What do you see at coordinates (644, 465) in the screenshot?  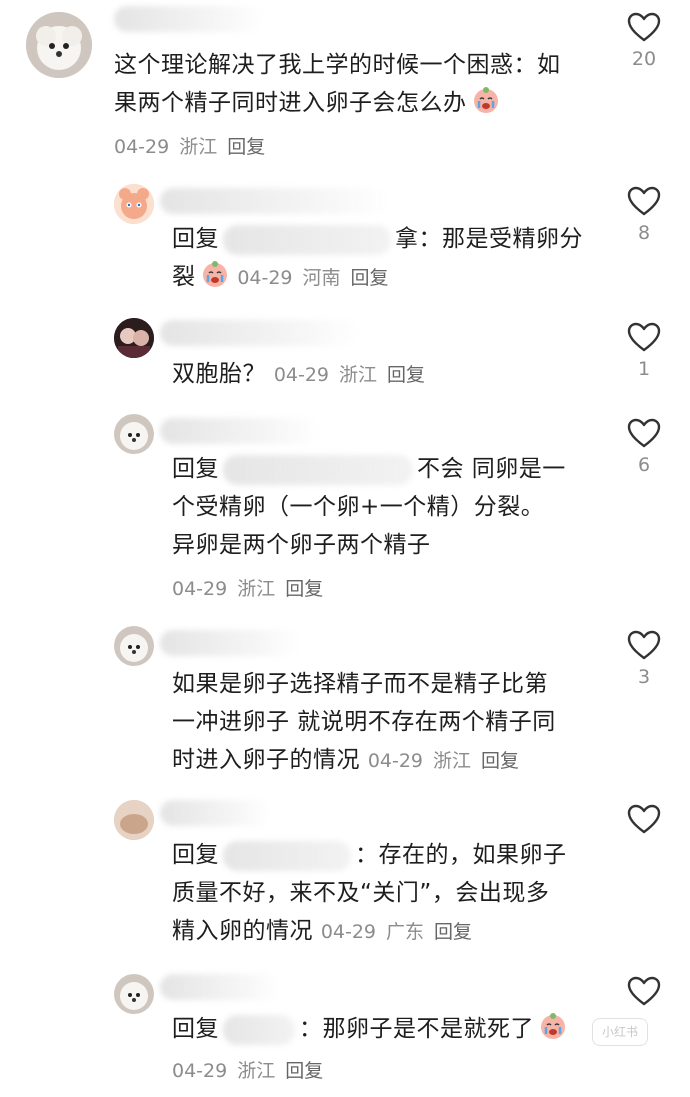 I see `like-count: 6` at bounding box center [644, 465].